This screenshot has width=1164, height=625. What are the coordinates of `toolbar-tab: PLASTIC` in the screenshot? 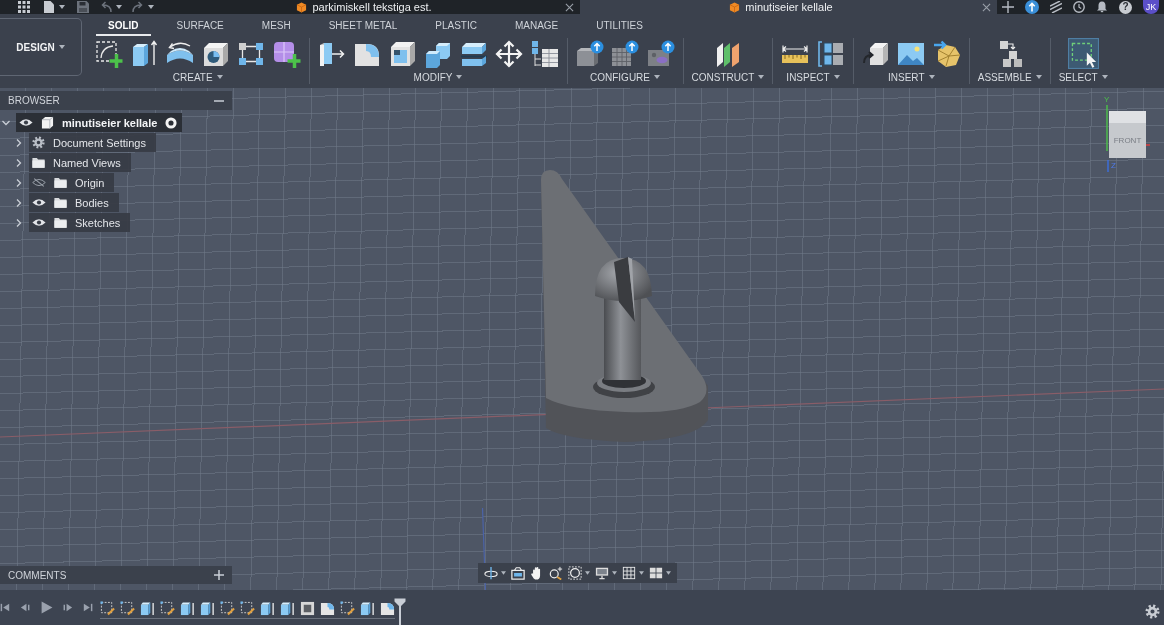 It's located at (456, 27).